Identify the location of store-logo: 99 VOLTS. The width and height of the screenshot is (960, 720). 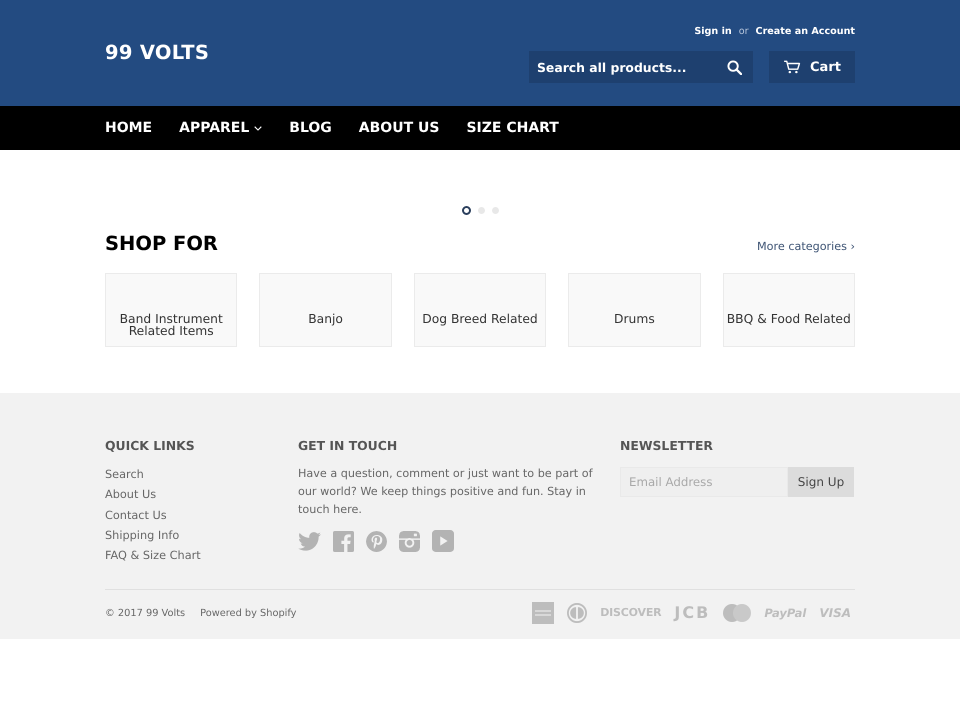
(157, 53).